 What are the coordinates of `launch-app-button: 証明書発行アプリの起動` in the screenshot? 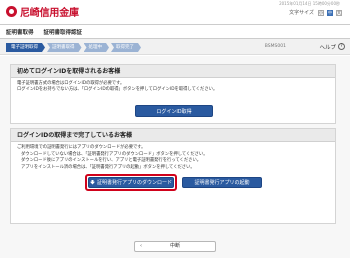 It's located at (222, 182).